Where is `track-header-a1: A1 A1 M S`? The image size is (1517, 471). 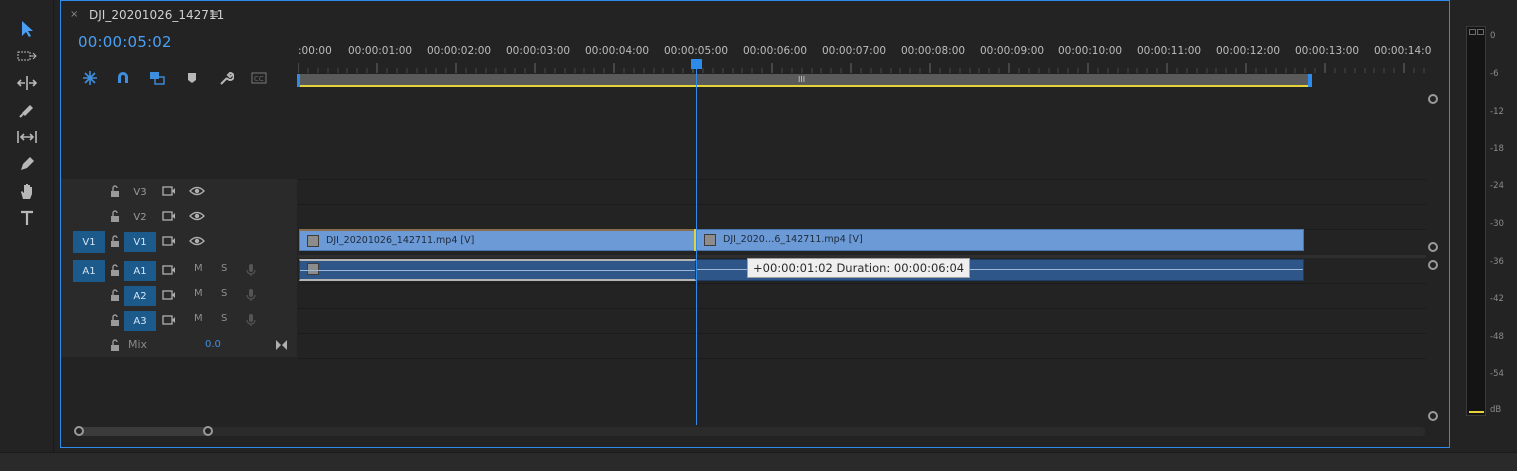 track-header-a1: A1 A1 M S is located at coordinates (179, 270).